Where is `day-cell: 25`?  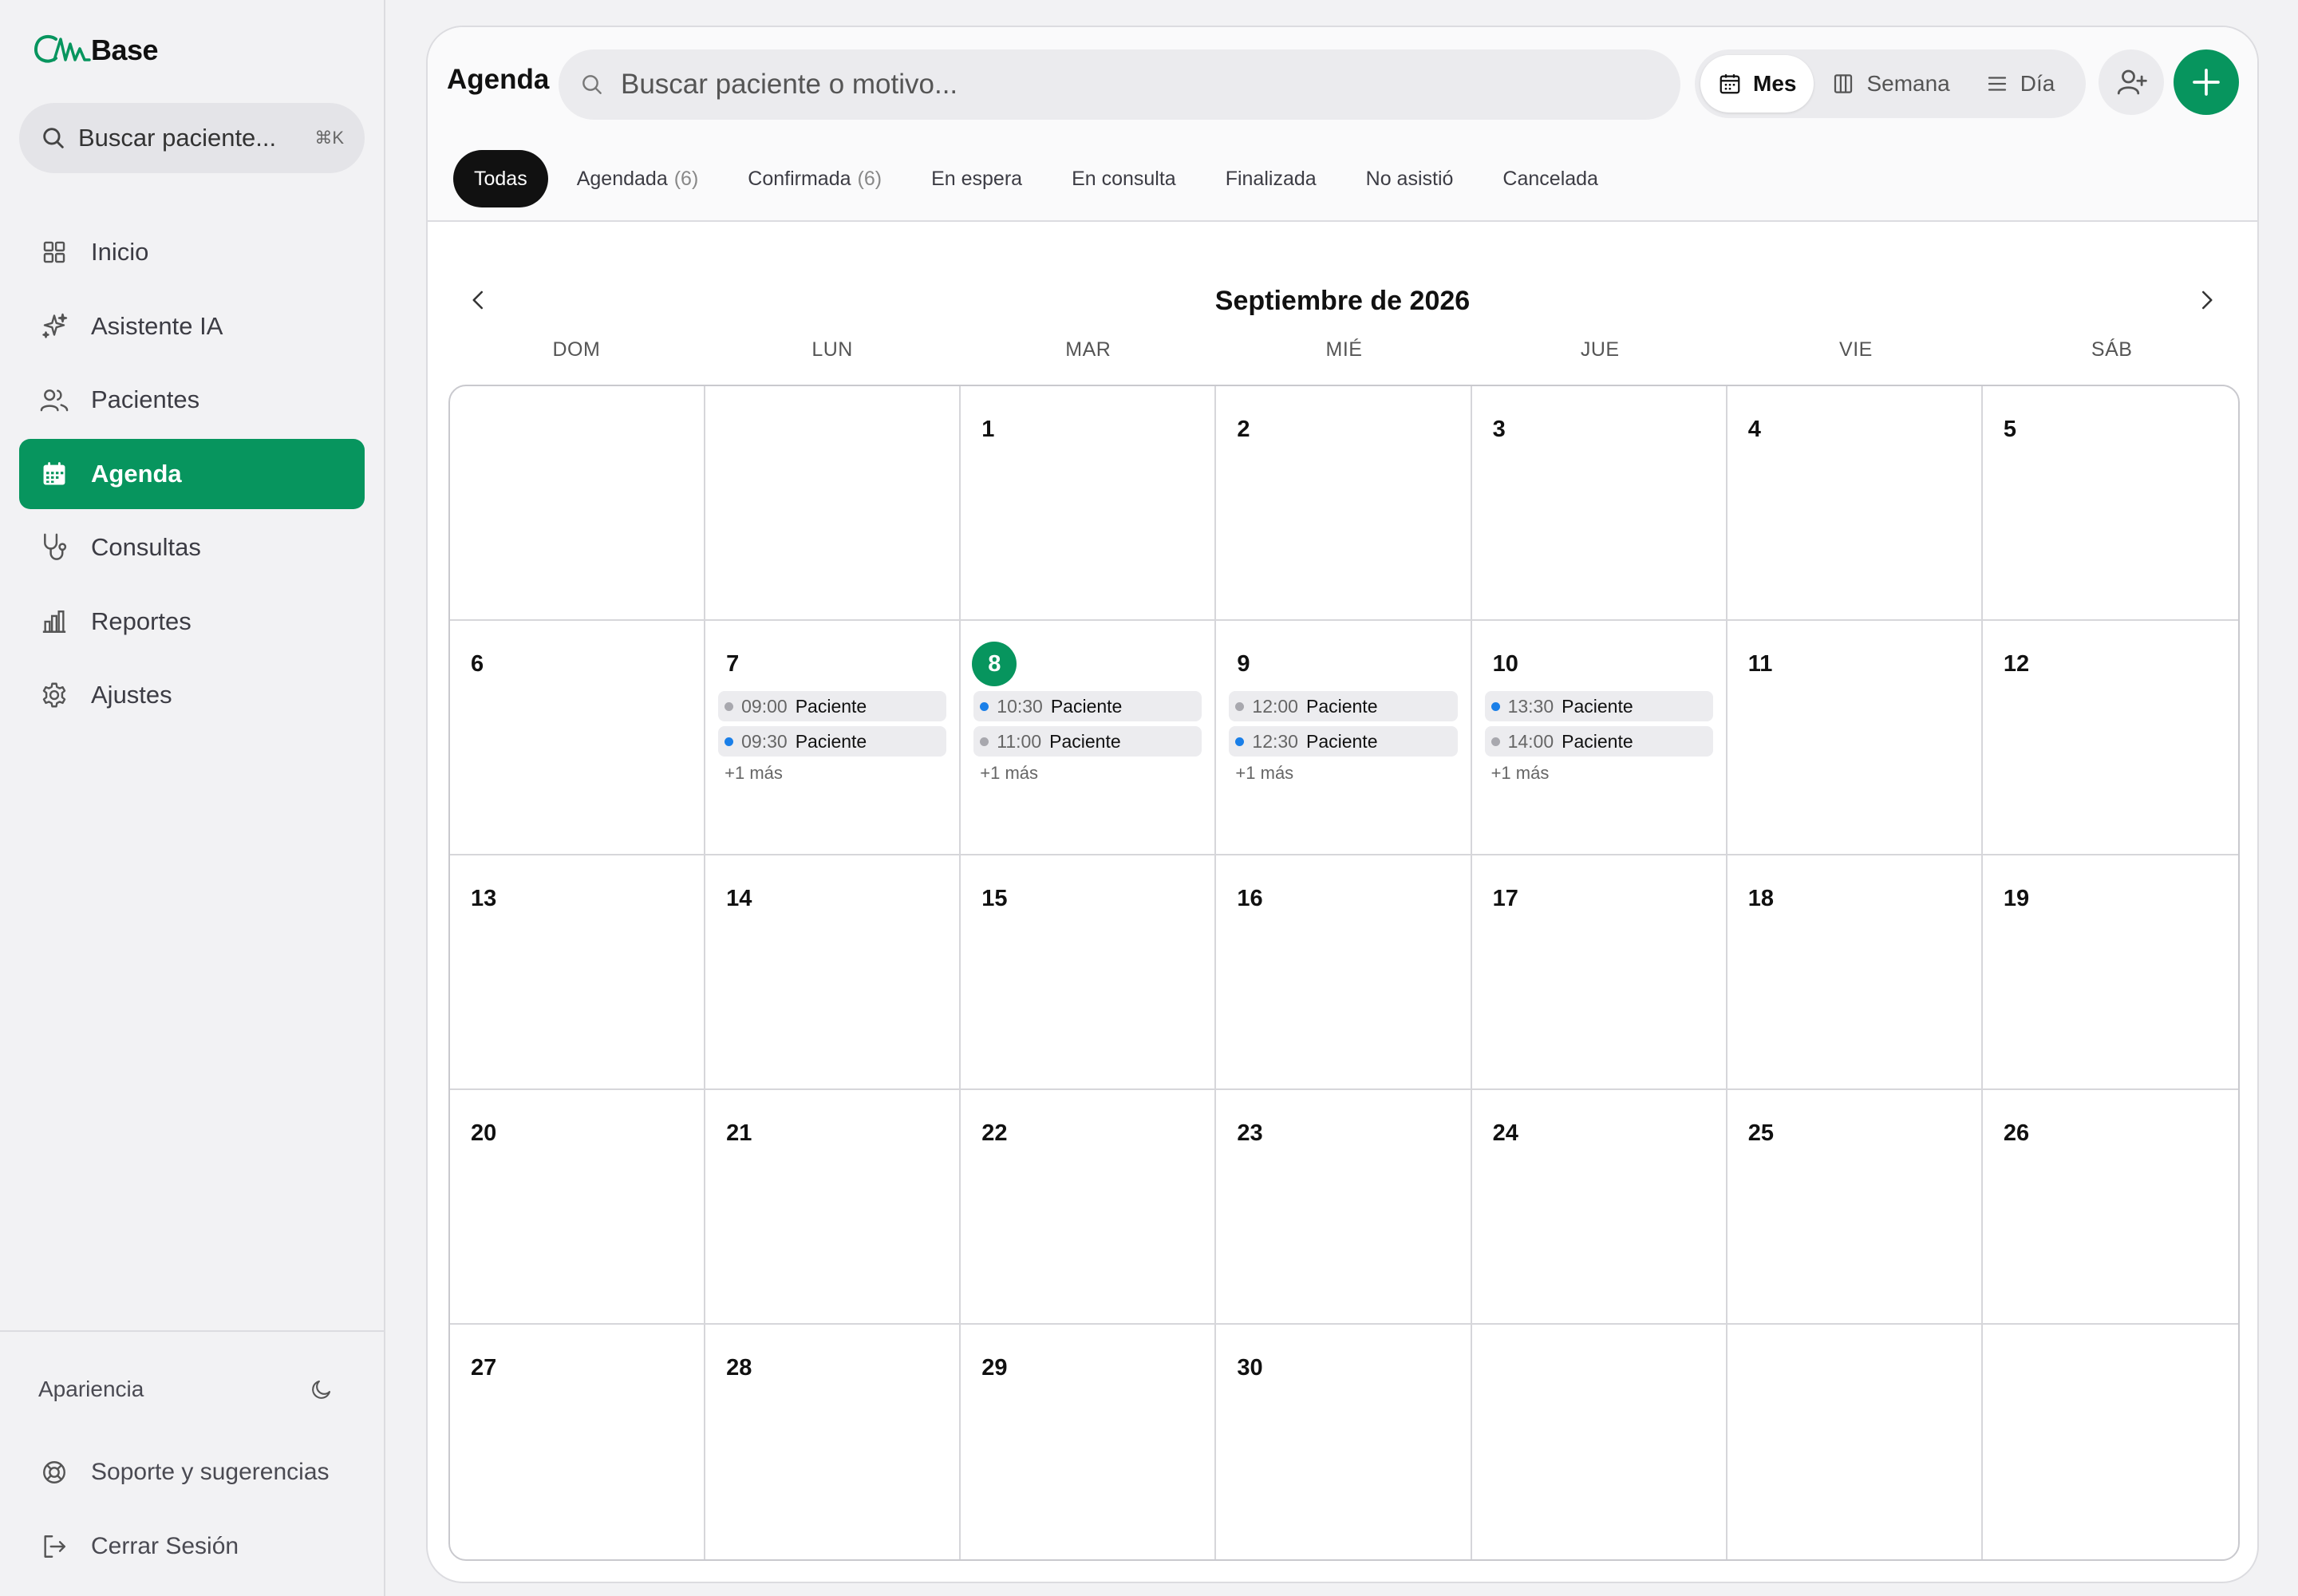
day-cell: 25 is located at coordinates (1855, 1207).